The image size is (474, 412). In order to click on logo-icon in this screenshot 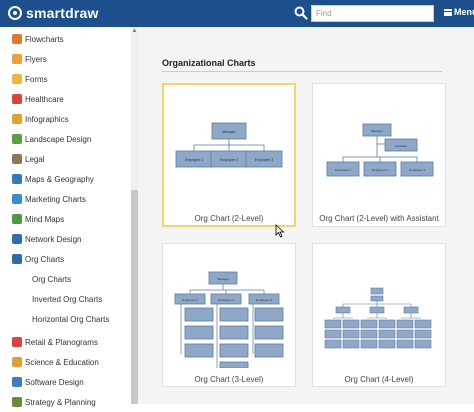, I will do `click(15, 13)`.